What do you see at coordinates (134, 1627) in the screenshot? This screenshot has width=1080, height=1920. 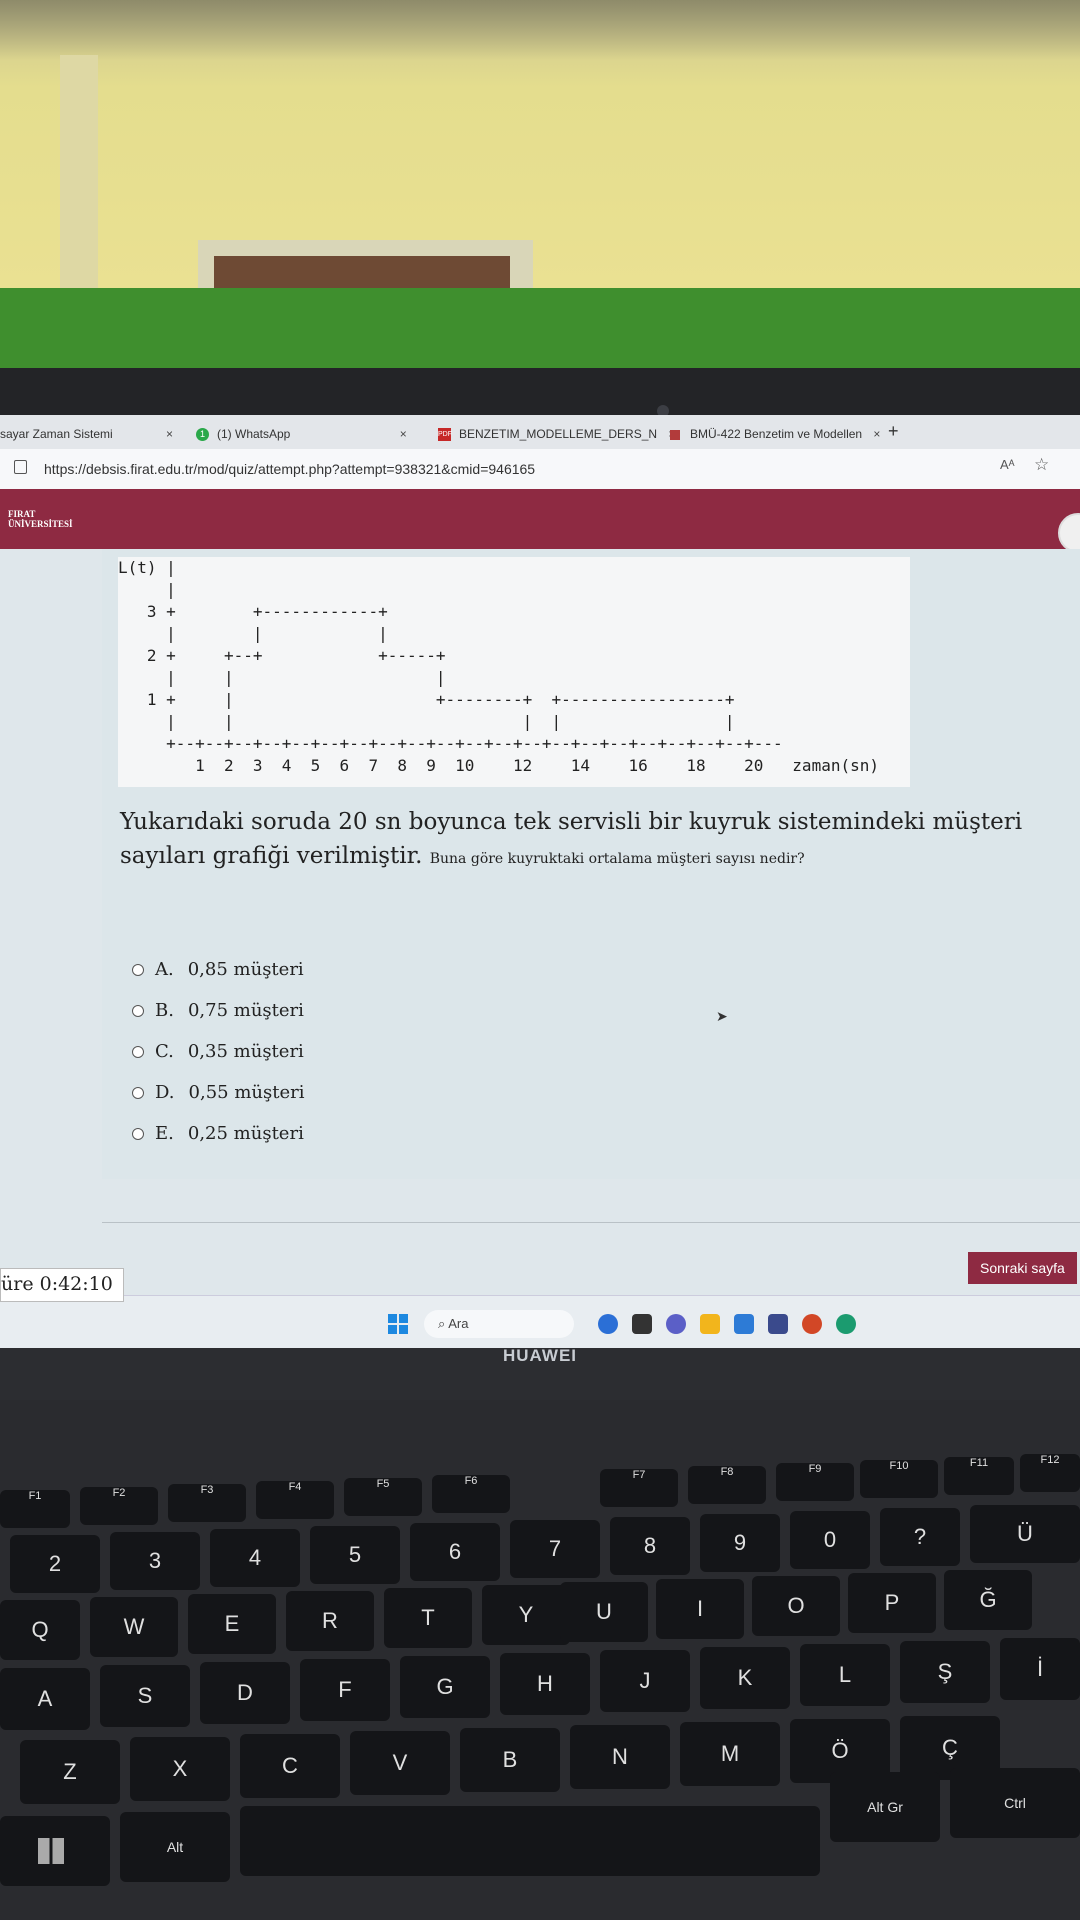 I see `key-w: W` at bounding box center [134, 1627].